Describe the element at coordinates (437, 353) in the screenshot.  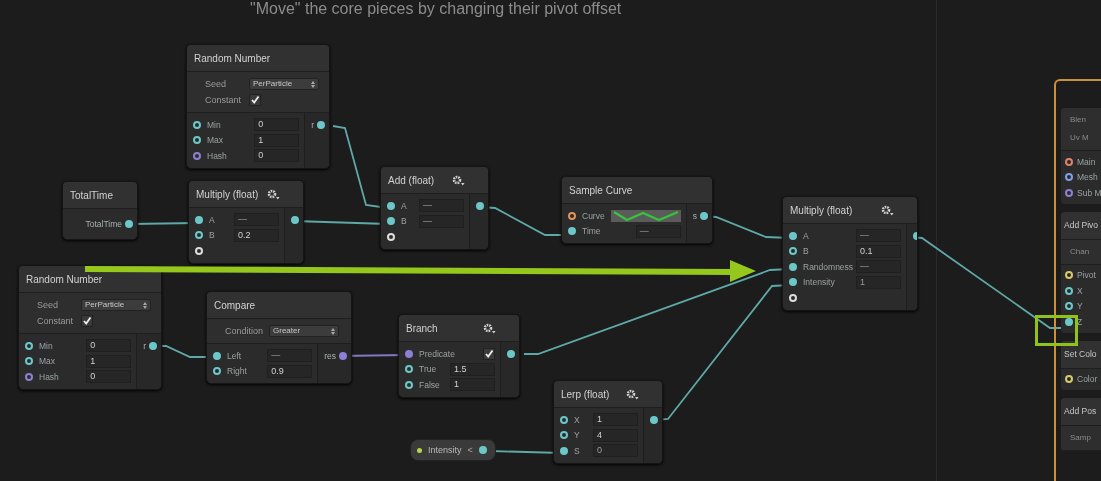
I see `port-label: Predicate` at that location.